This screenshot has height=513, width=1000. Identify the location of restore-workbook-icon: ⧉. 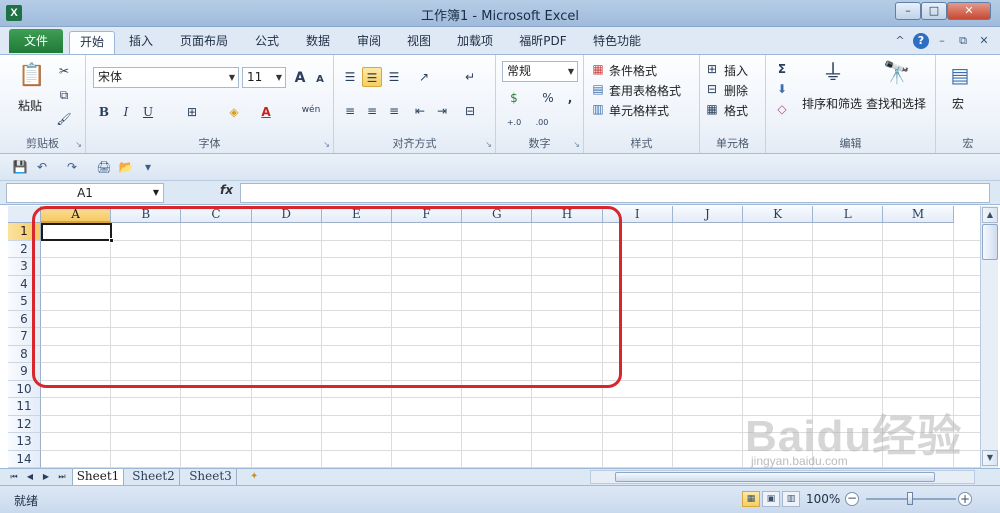
(963, 41).